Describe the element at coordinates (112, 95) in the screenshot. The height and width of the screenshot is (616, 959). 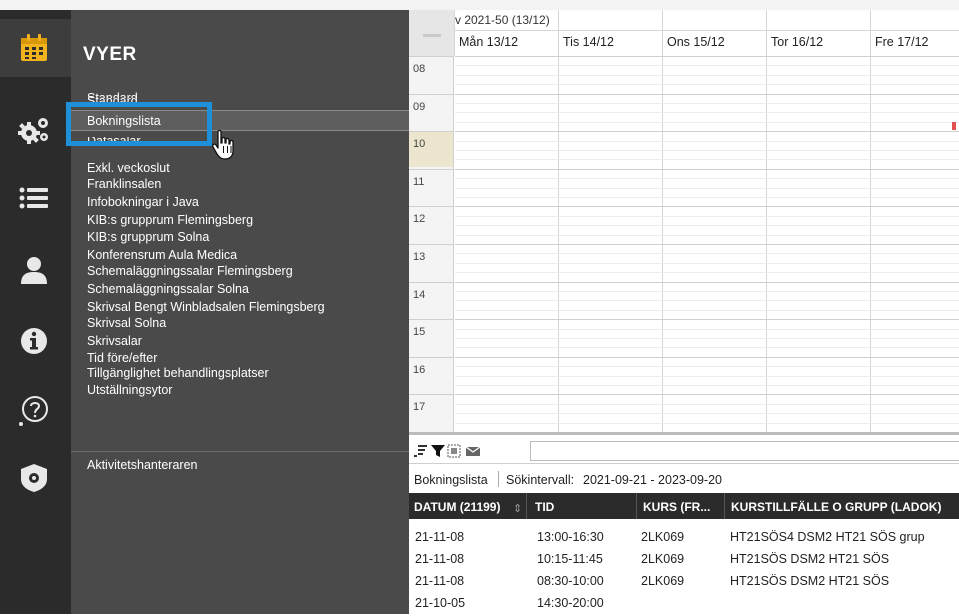
I see `view-item-standard-partial: Standard` at that location.